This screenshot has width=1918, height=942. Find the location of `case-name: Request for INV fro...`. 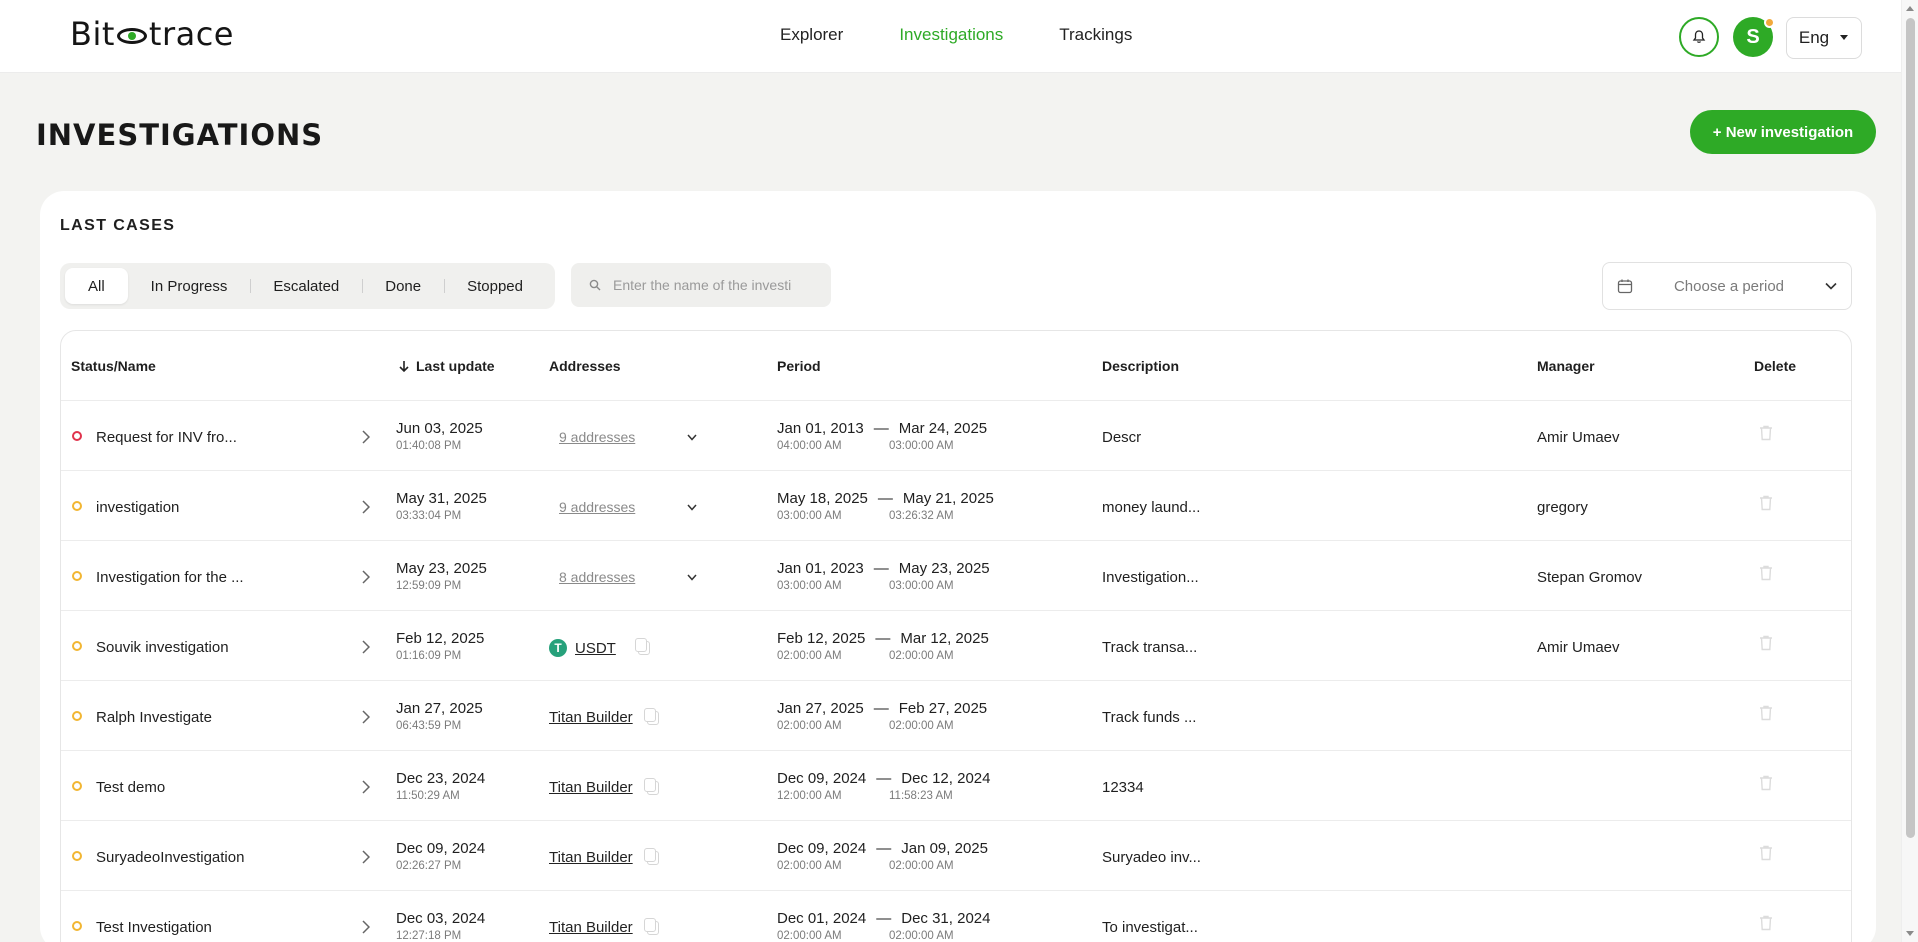

case-name: Request for INV fro... is located at coordinates (166, 437).